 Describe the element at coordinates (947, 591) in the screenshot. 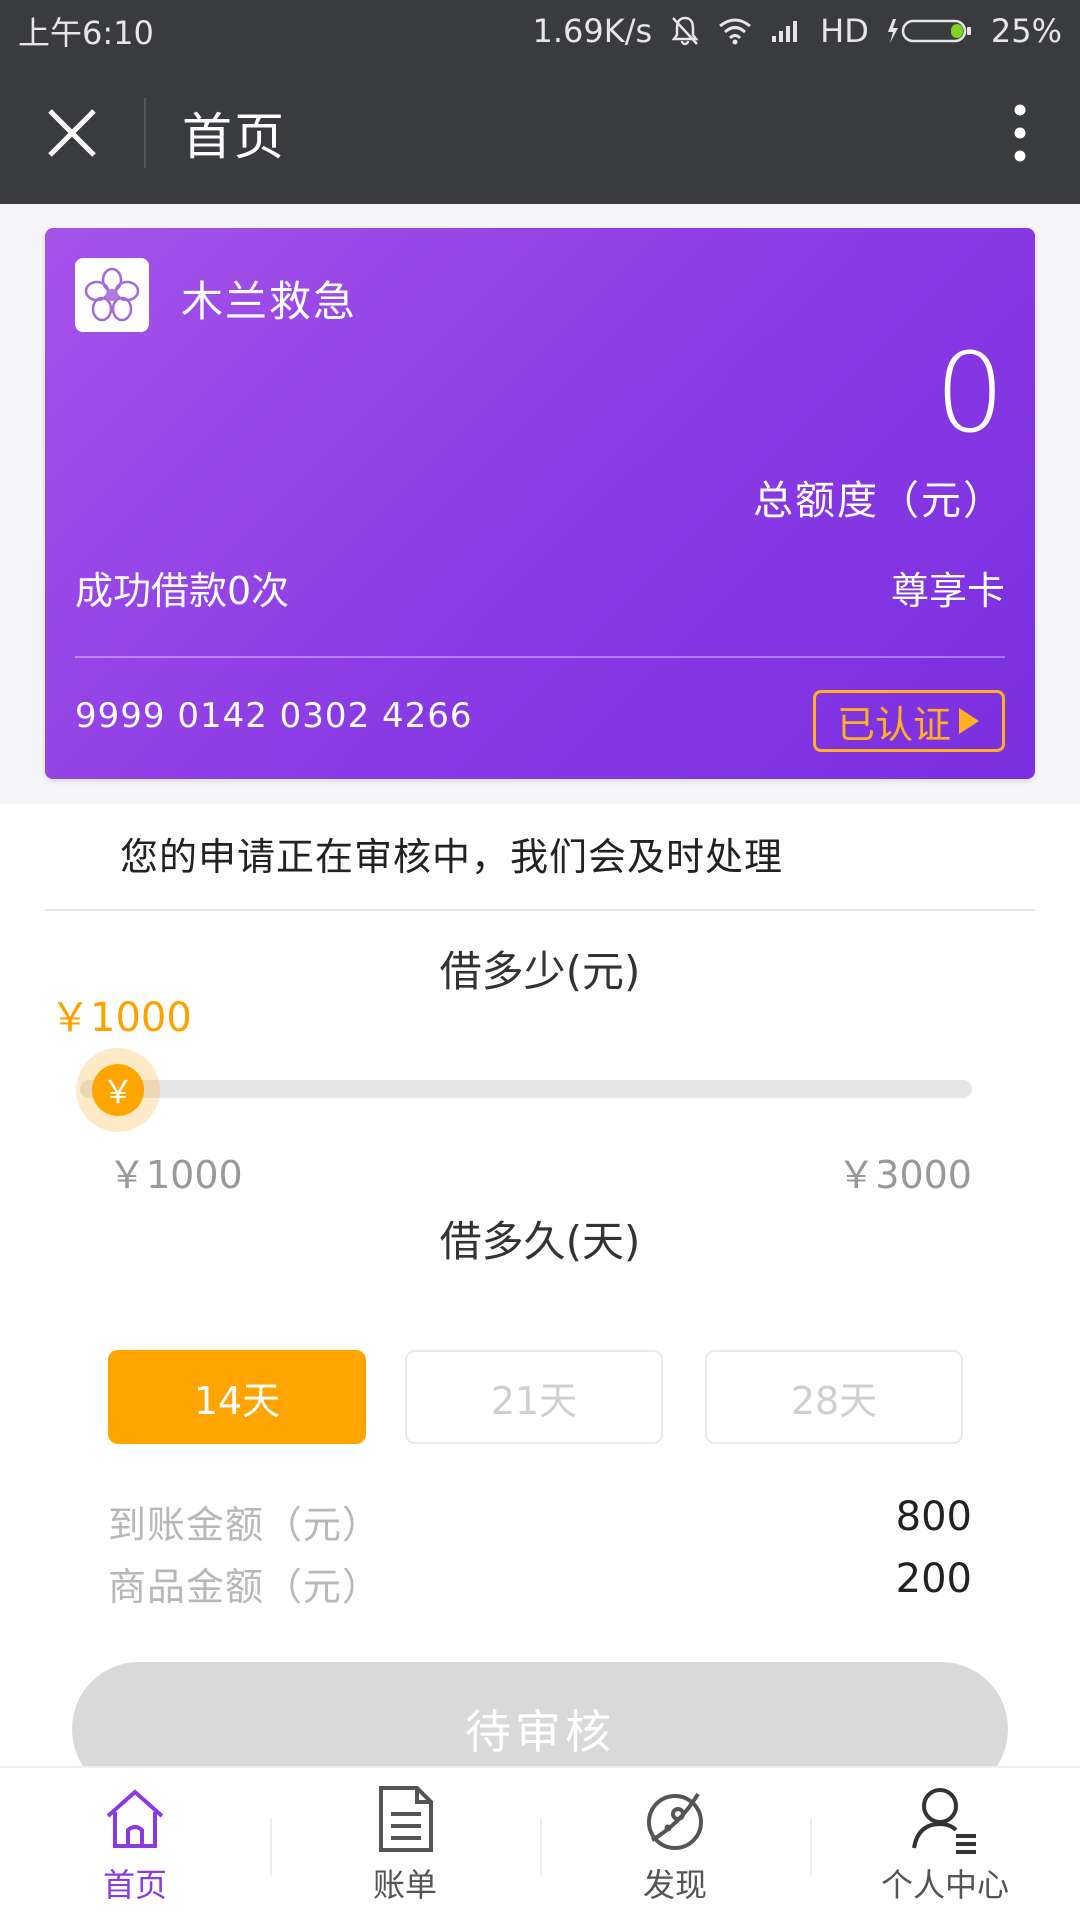

I see `card-tier: 尊享卡` at that location.